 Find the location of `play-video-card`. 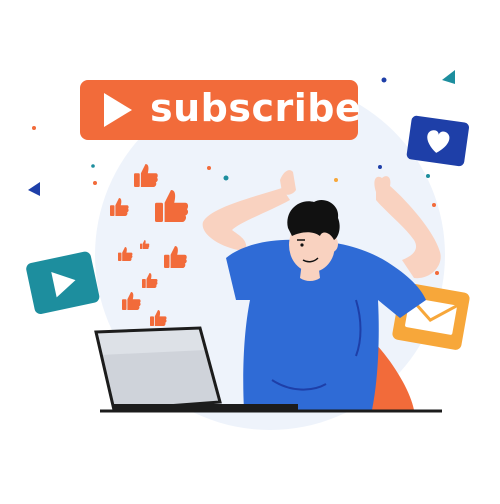

play-video-card is located at coordinates (63, 282).